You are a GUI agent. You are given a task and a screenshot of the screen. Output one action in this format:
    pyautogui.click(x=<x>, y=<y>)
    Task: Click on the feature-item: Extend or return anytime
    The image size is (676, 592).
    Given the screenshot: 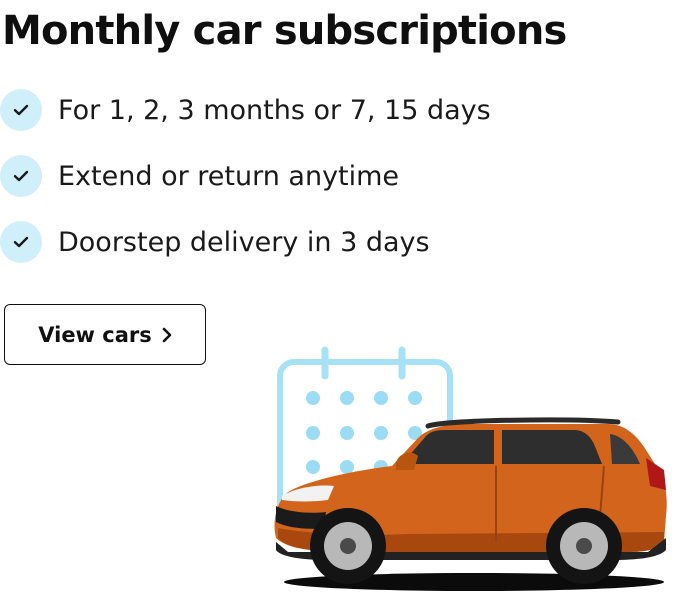 What is the action you would take?
    pyautogui.click(x=245, y=176)
    